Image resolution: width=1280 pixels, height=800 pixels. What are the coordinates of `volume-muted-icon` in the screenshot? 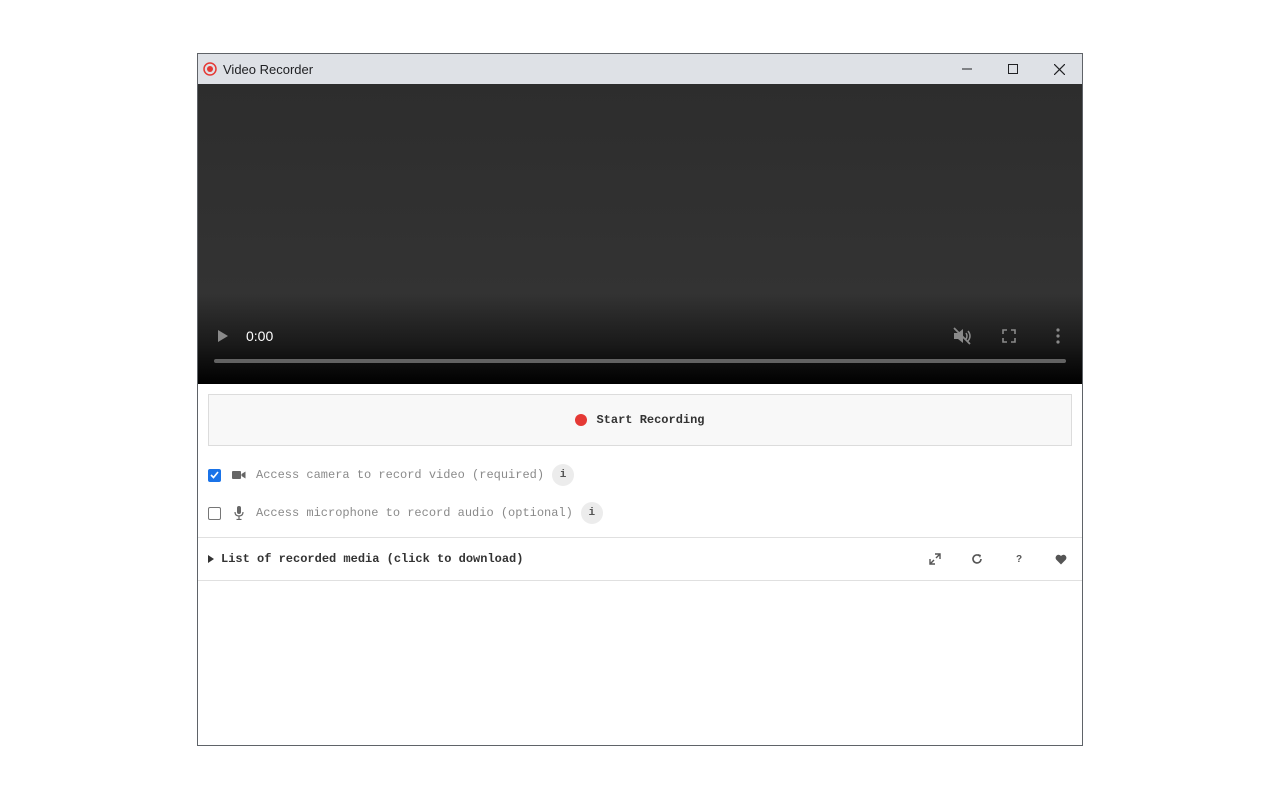 It's located at (962, 336).